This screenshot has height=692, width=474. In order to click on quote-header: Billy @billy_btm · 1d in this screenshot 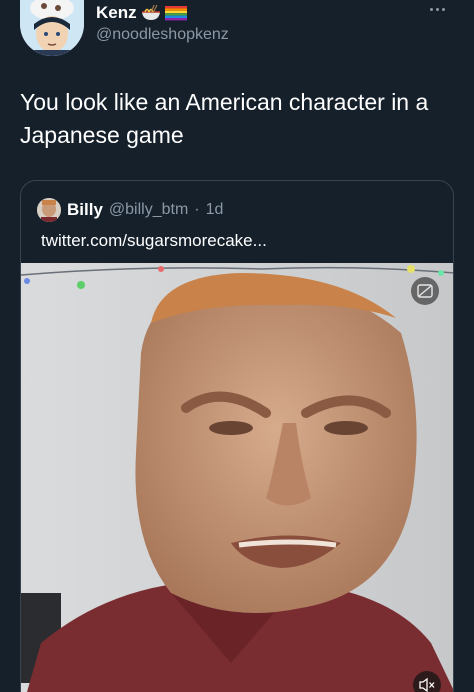, I will do `click(130, 210)`.